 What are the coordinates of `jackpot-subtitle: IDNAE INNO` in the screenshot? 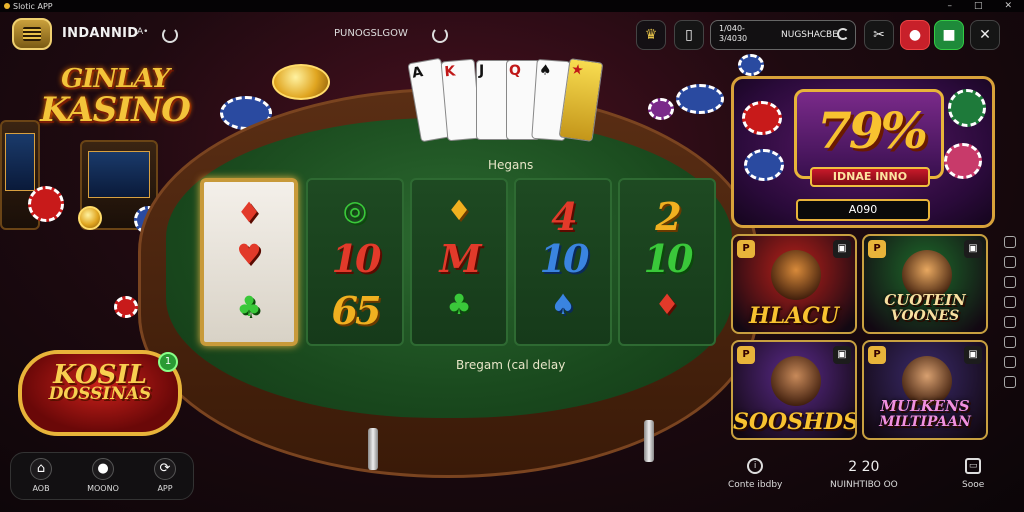 It's located at (870, 177).